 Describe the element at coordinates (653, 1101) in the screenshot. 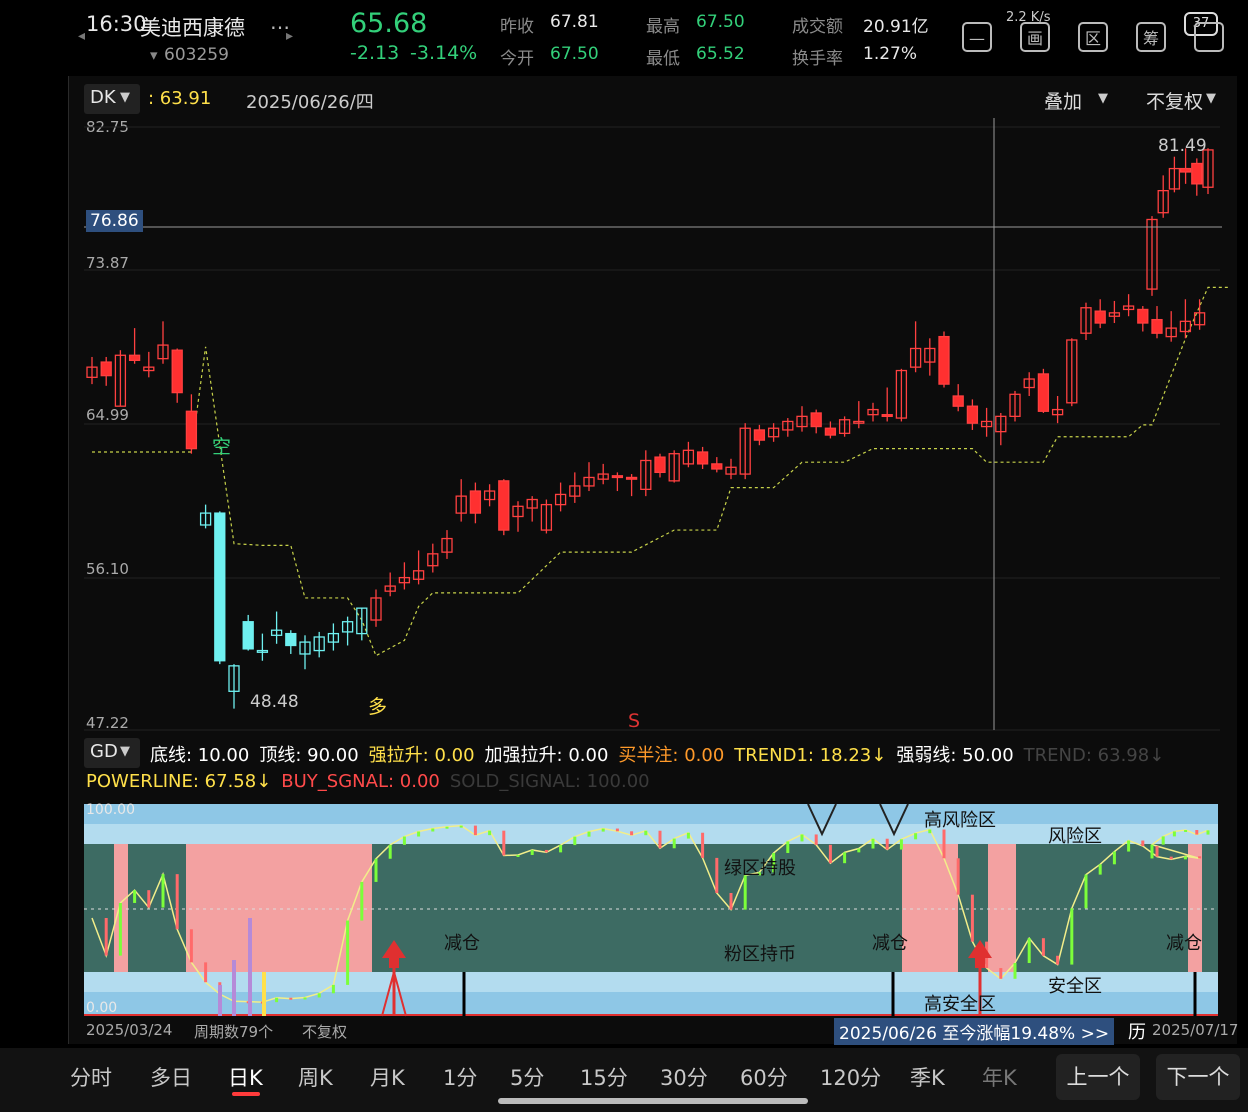

I see `home-indicator` at that location.